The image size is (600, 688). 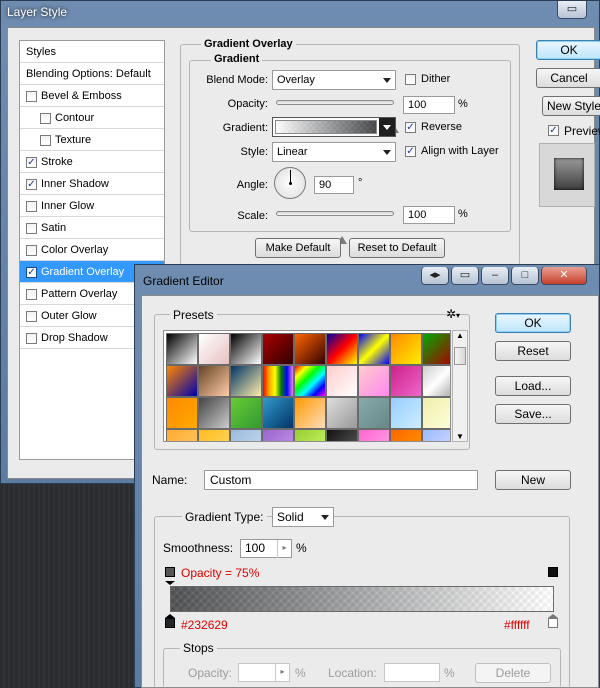 I want to click on stop-delete-button: Delete, so click(x=513, y=673).